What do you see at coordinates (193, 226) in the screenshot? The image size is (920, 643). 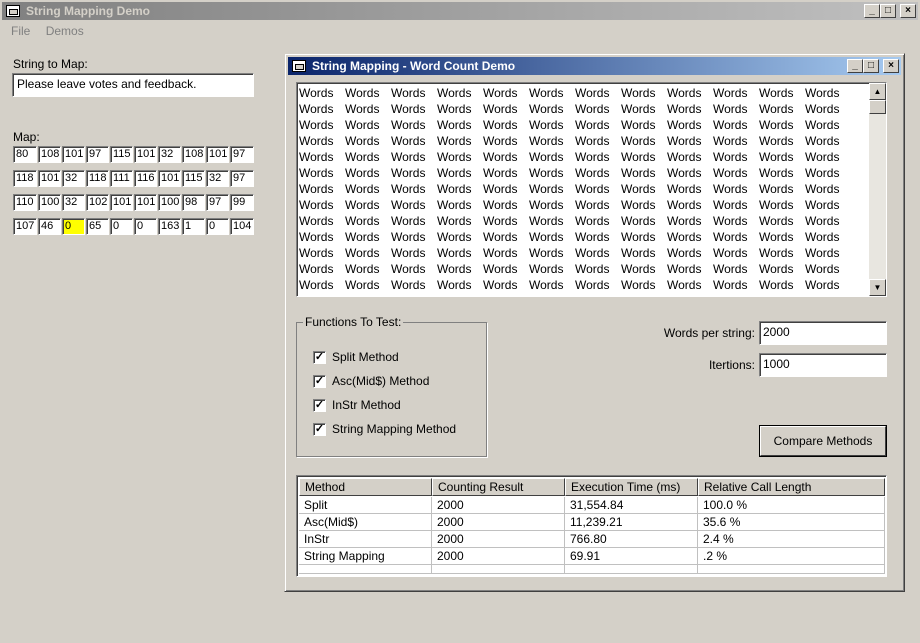 I see `map-cell: 1` at bounding box center [193, 226].